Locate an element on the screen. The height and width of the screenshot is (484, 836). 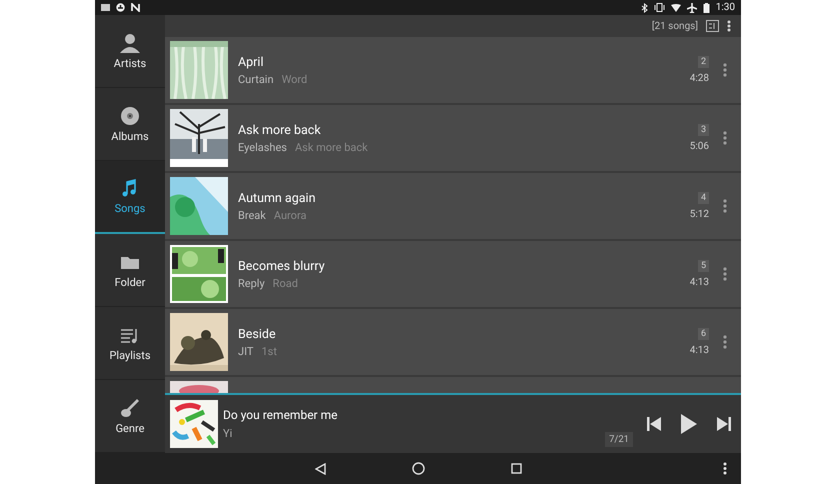
view-toggle-icon is located at coordinates (712, 26).